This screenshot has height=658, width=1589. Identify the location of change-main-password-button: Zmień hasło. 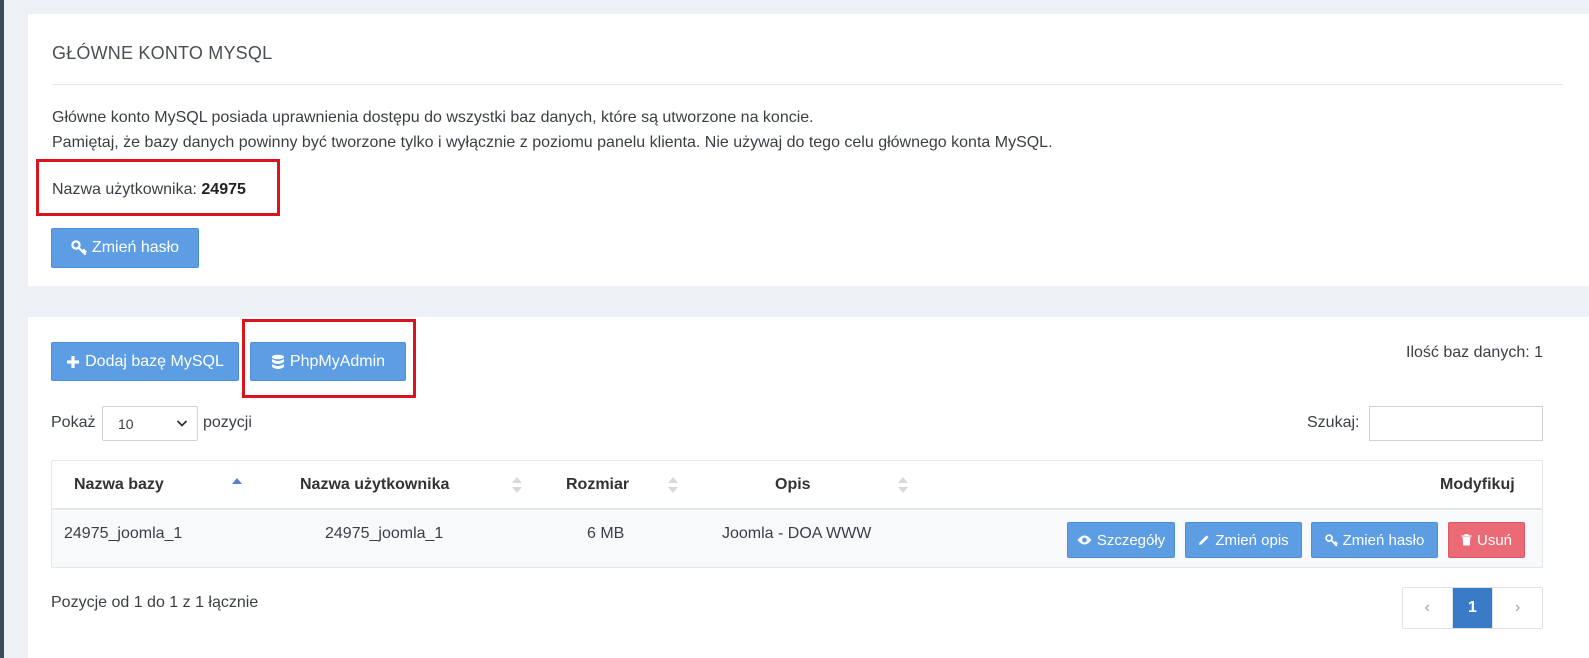
(125, 248).